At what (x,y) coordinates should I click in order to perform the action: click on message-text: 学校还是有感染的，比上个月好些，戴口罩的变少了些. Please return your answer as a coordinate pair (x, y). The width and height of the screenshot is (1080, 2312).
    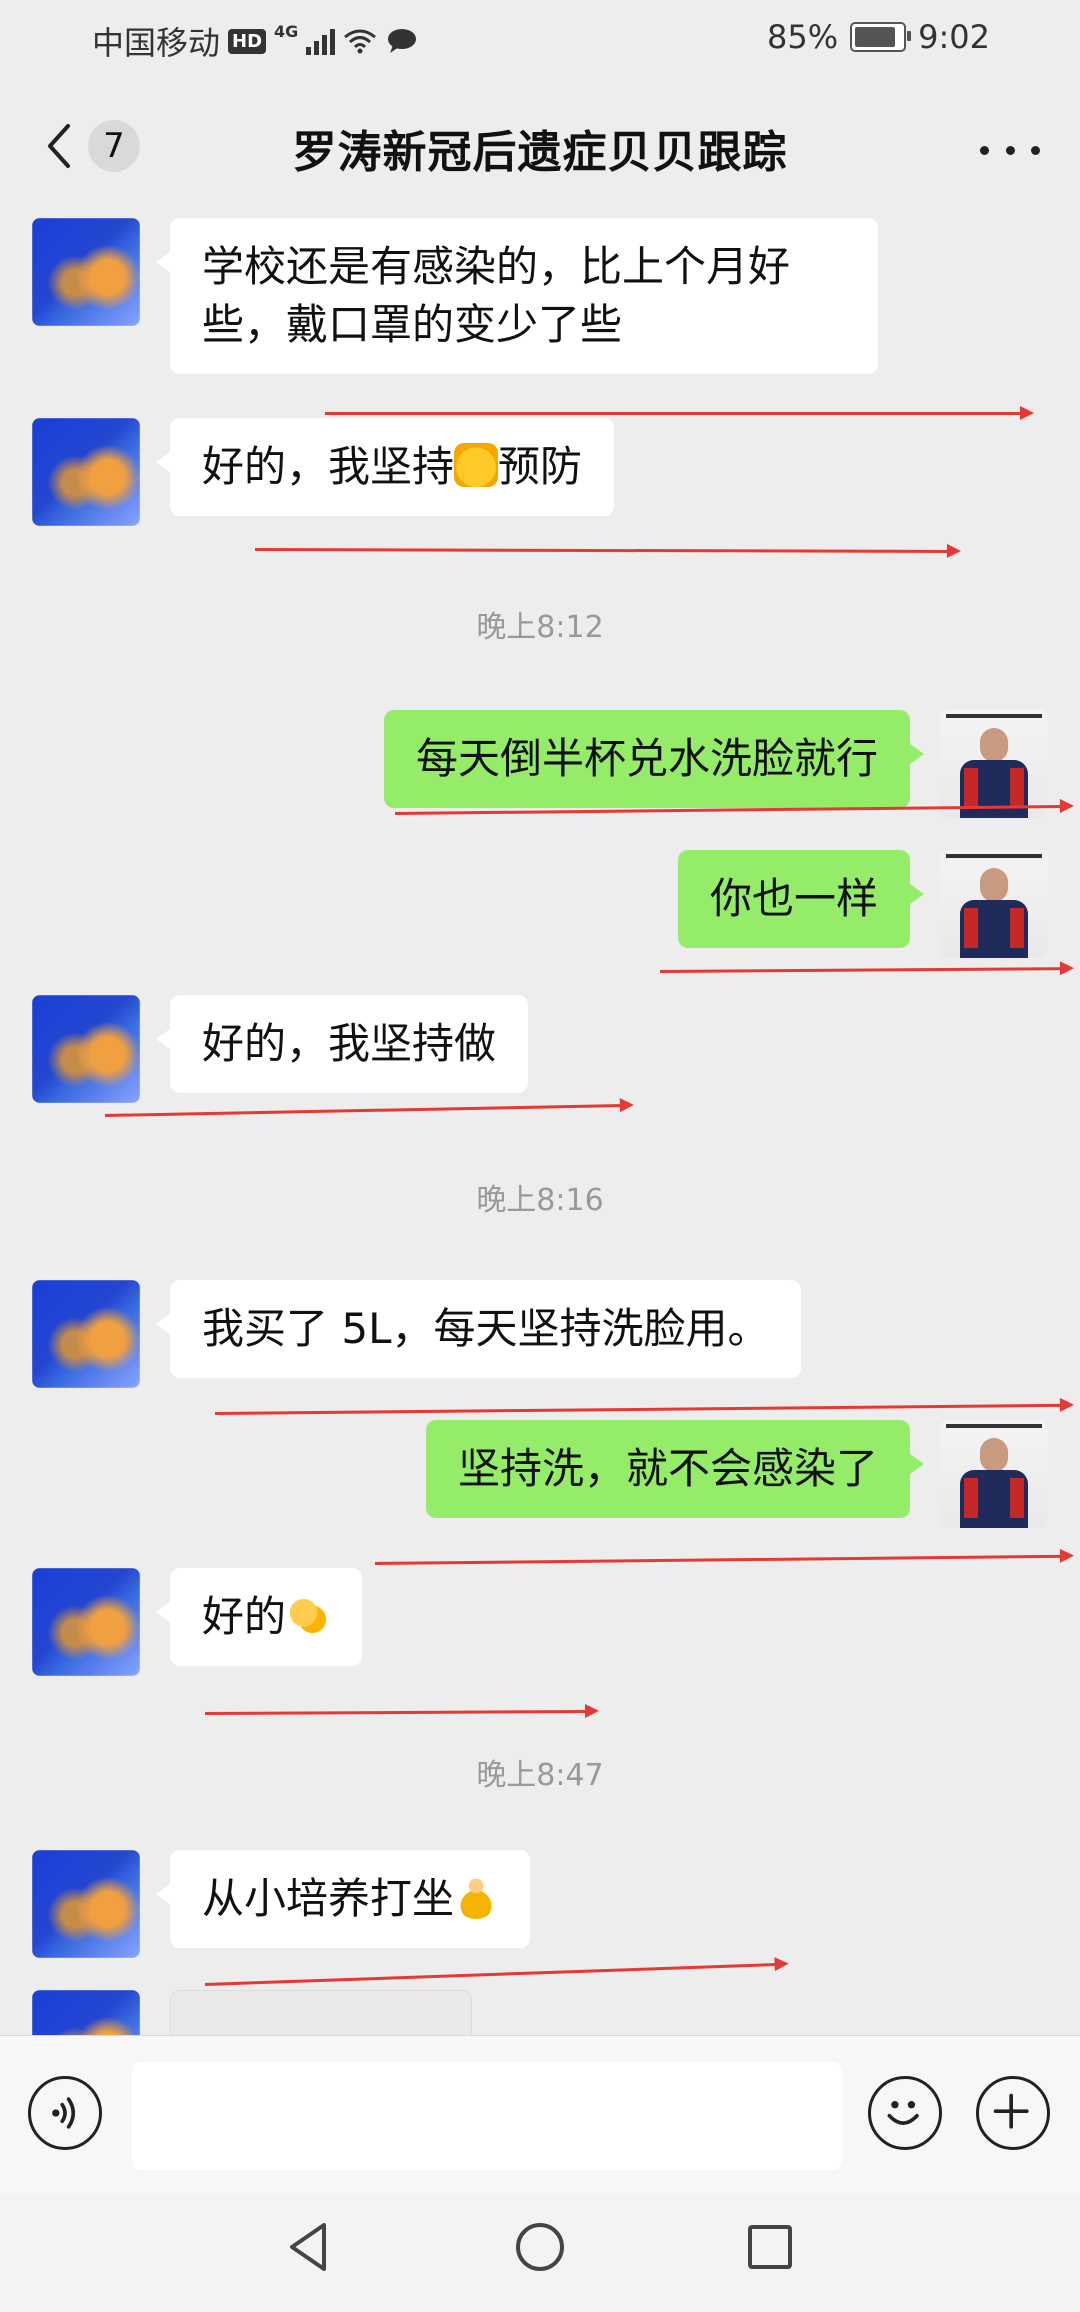
    Looking at the image, I should click on (496, 295).